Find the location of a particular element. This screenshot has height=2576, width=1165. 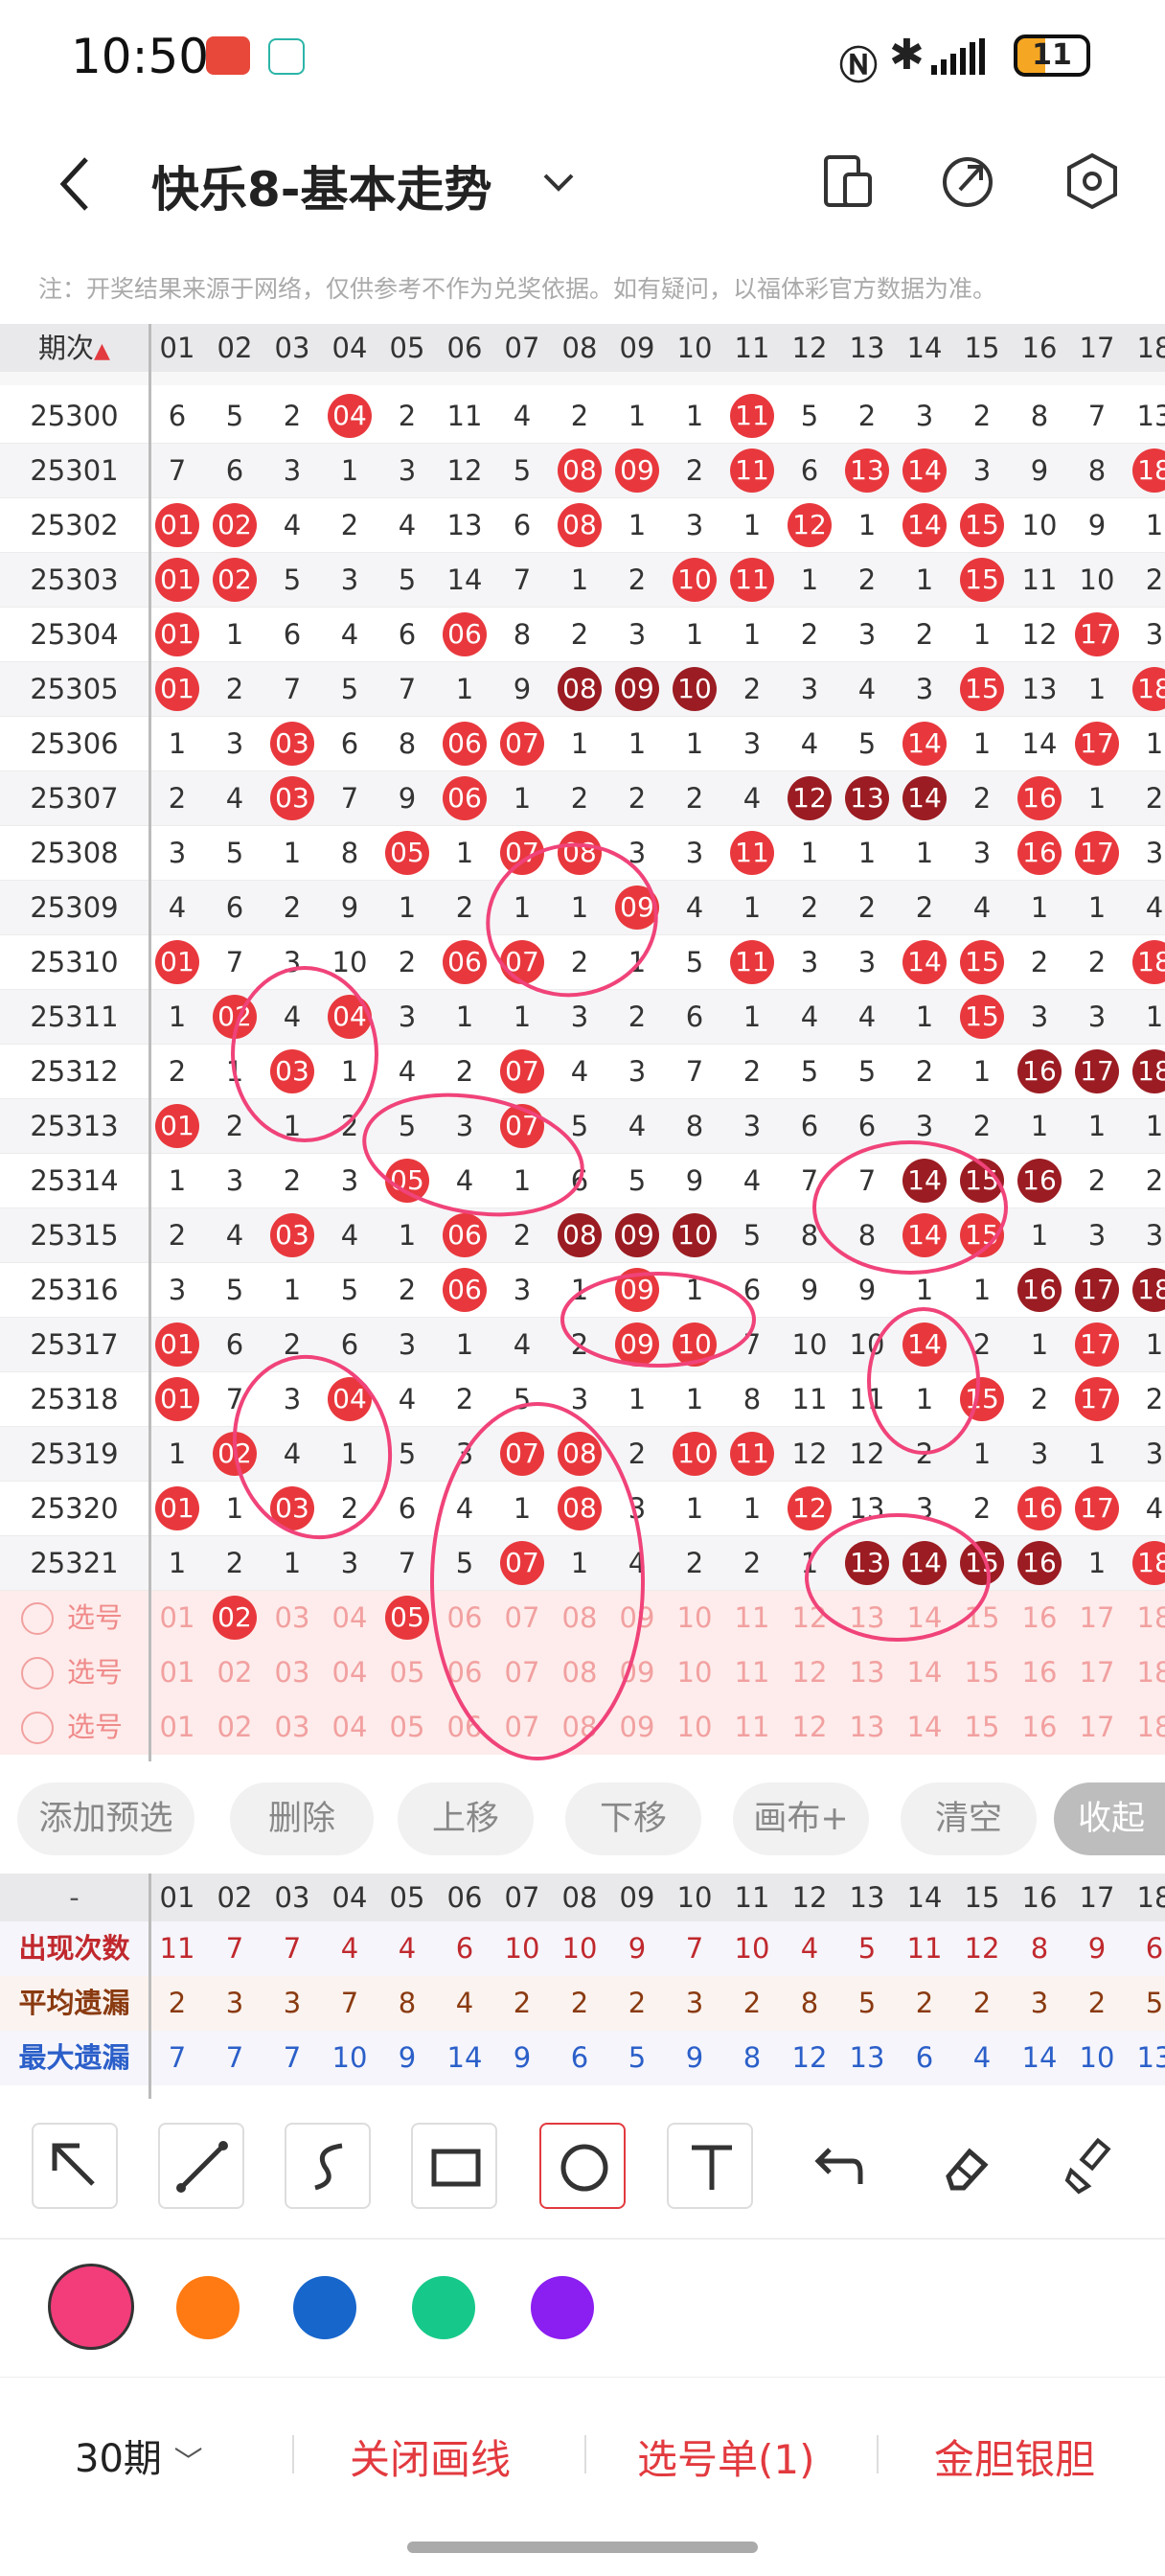

bottom-bar: 30期 ﹀ 关闭画线 选号单(1) 金胆银胆 is located at coordinates (582, 2458).